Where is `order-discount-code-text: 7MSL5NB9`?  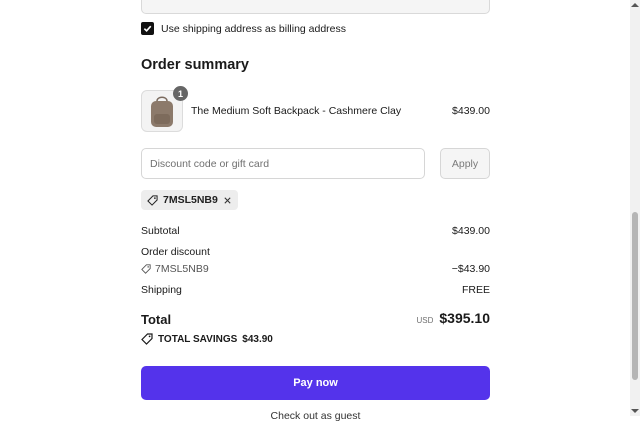 order-discount-code-text: 7MSL5NB9 is located at coordinates (182, 269).